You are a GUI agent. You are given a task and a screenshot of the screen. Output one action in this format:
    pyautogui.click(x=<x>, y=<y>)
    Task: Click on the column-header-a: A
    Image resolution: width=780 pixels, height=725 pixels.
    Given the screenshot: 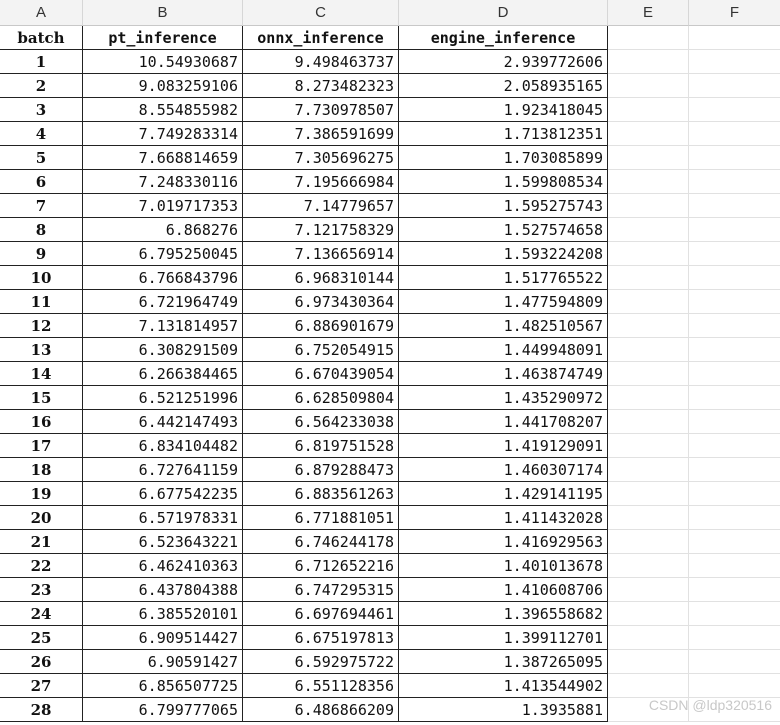 What is the action you would take?
    pyautogui.click(x=41, y=13)
    